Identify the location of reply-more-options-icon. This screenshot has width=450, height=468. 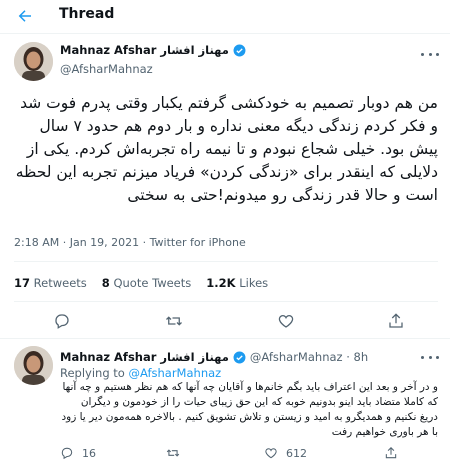
(430, 357).